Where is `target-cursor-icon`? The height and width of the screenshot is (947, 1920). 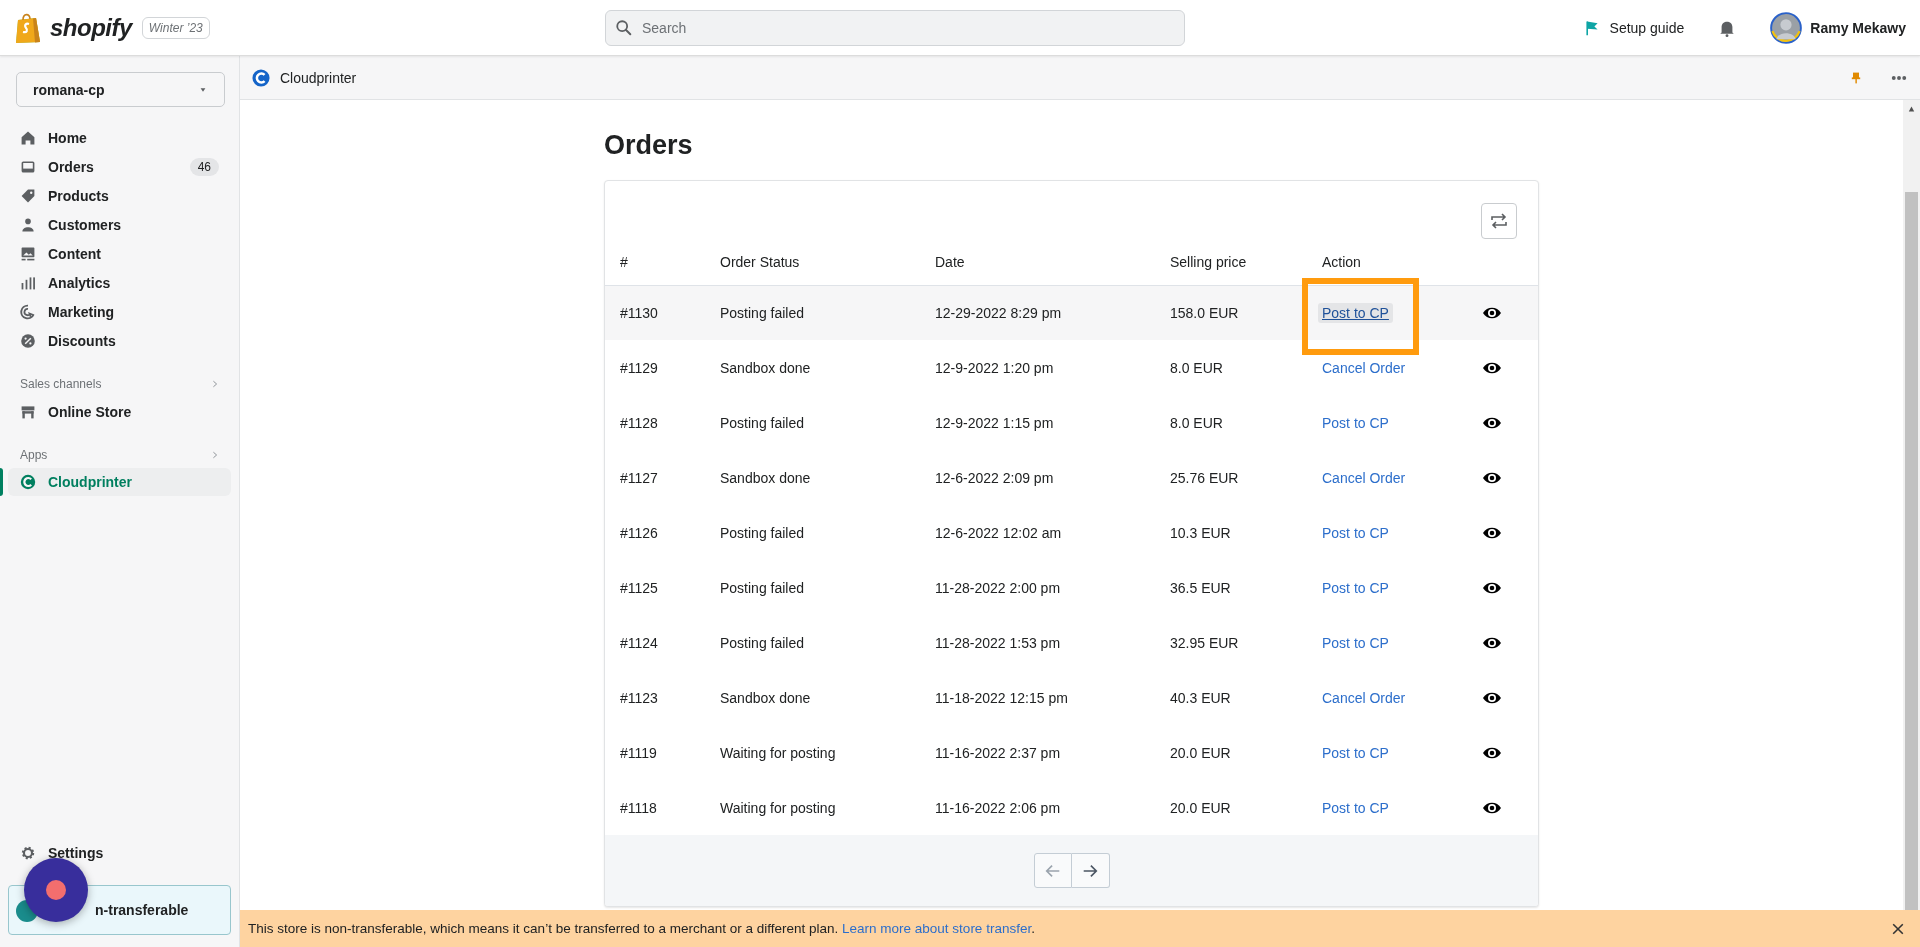
target-cursor-icon is located at coordinates (28, 311).